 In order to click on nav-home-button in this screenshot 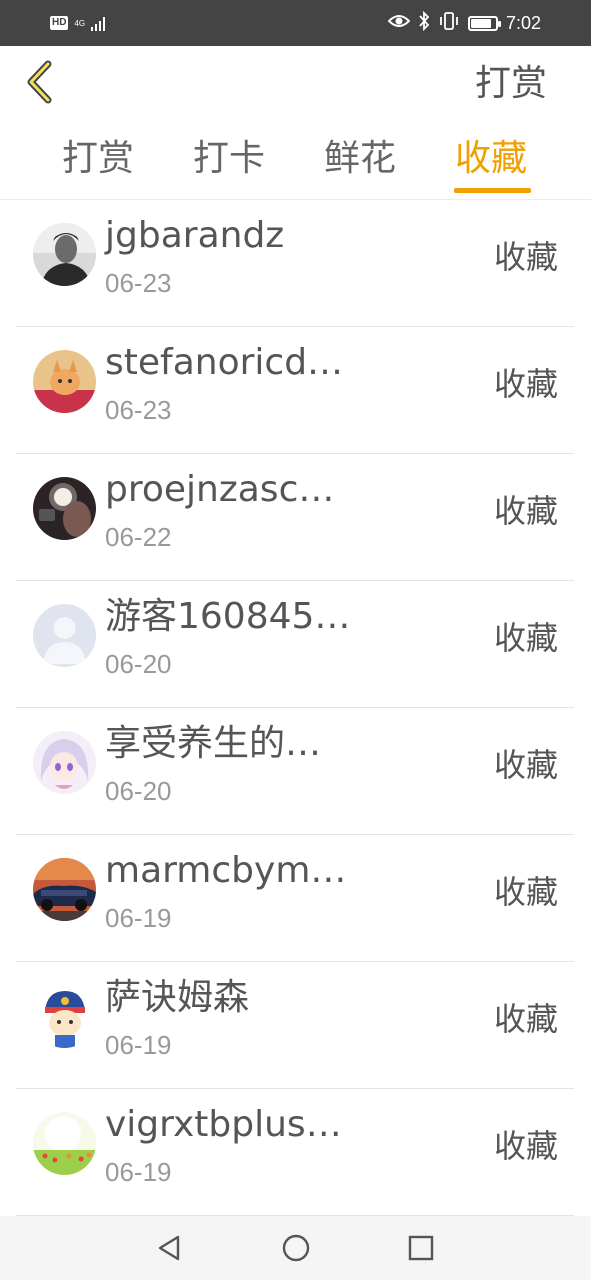, I will do `click(296, 1248)`.